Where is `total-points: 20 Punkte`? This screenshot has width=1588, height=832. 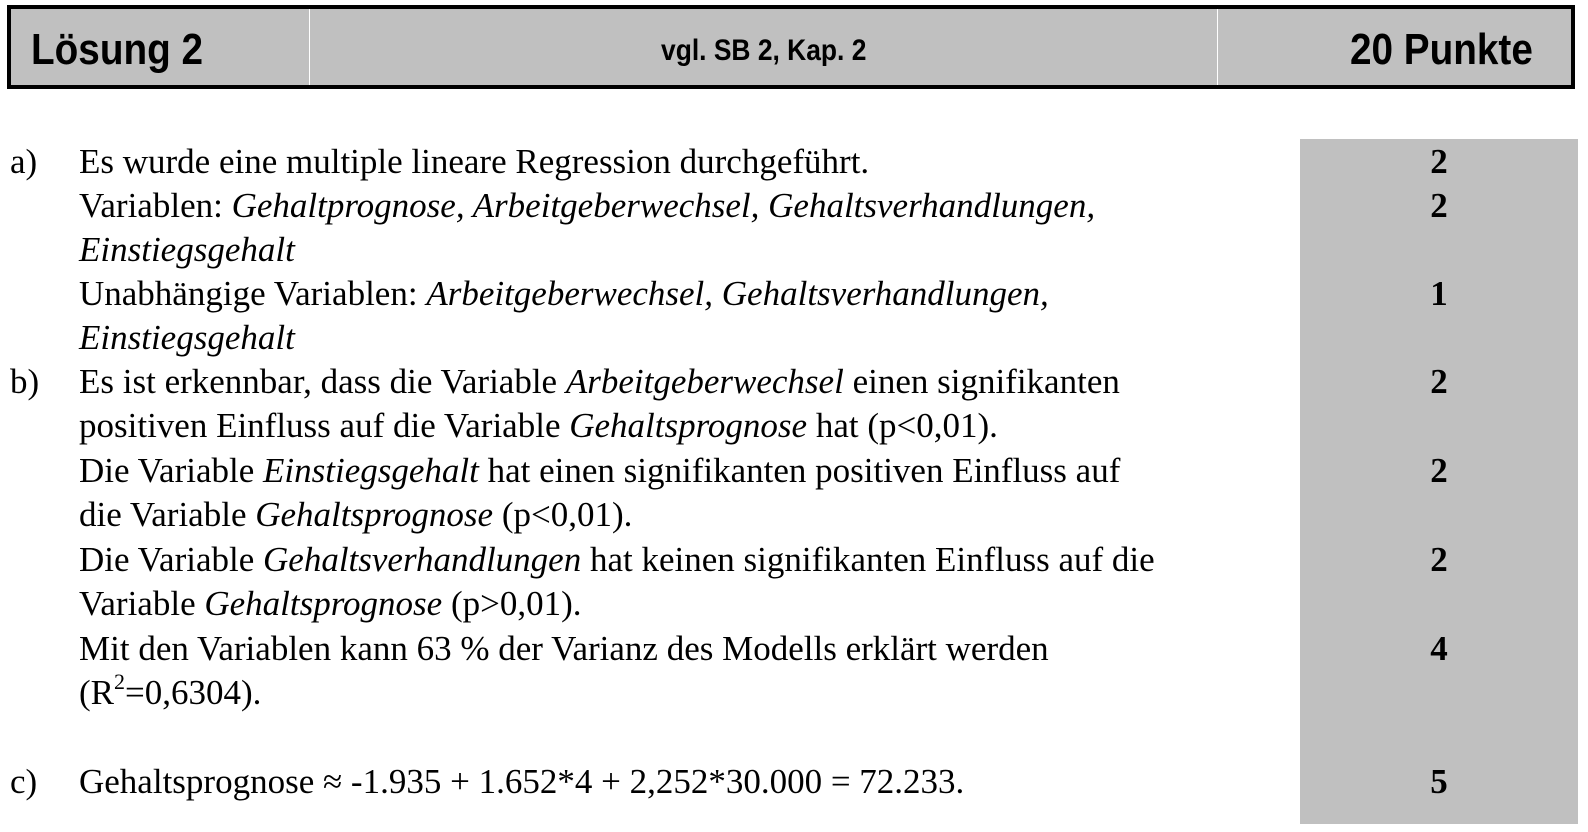
total-points: 20 Punkte is located at coordinates (1441, 49).